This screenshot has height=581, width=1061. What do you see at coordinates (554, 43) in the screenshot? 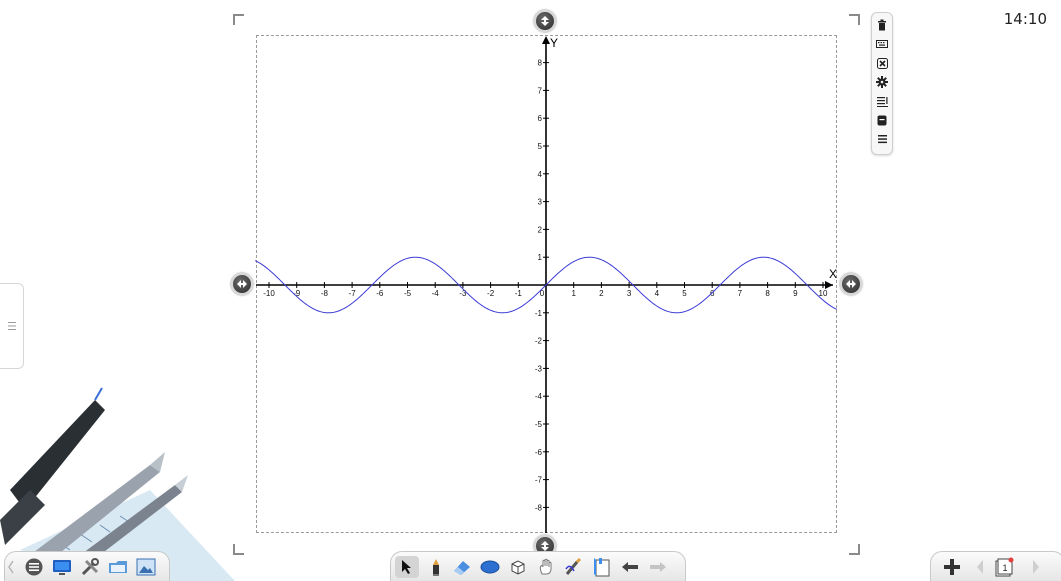
I see `y-axis-label: Y` at bounding box center [554, 43].